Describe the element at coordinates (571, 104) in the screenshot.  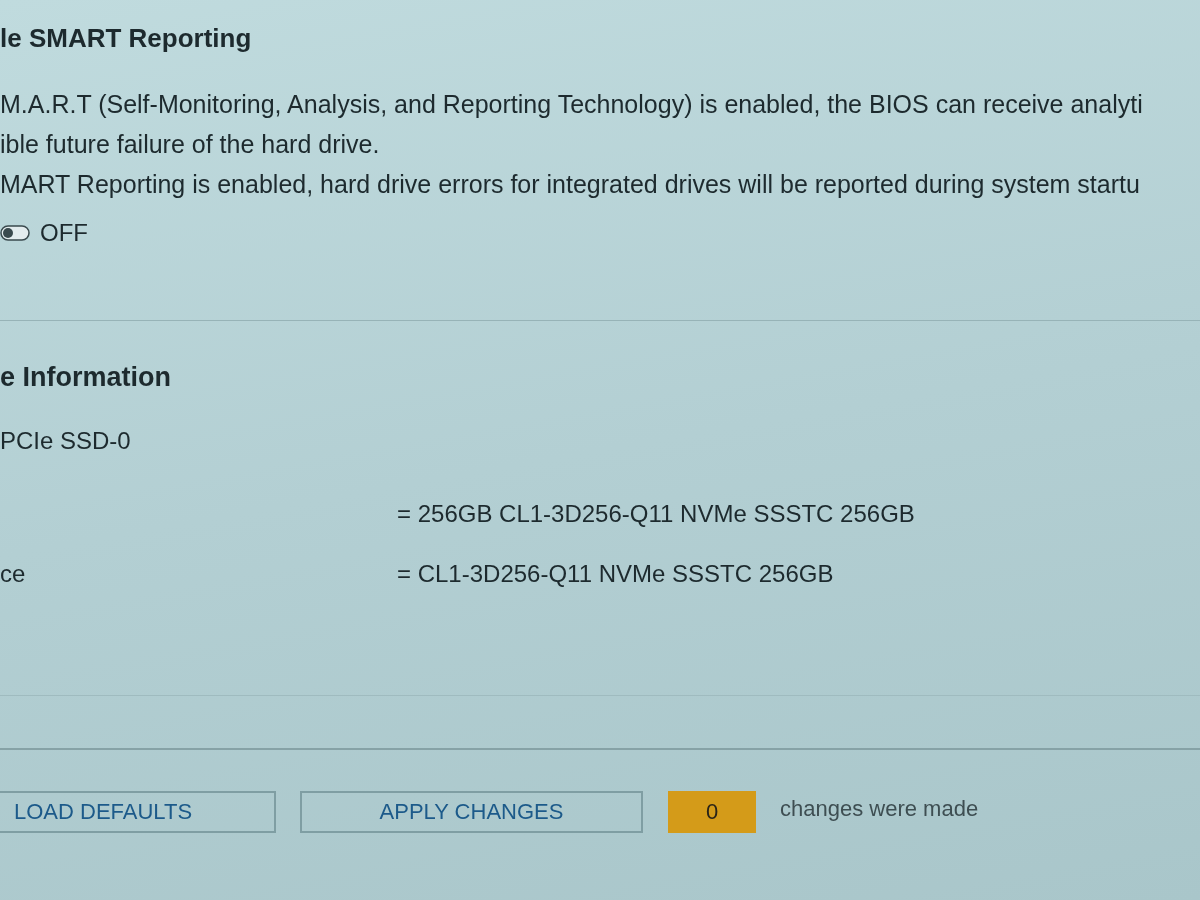
I see `description-line: M.A.R.T (Self-Monitoring, Analysis, and Reporting Technology) is enabled, the BIOS can receive analyti` at that location.